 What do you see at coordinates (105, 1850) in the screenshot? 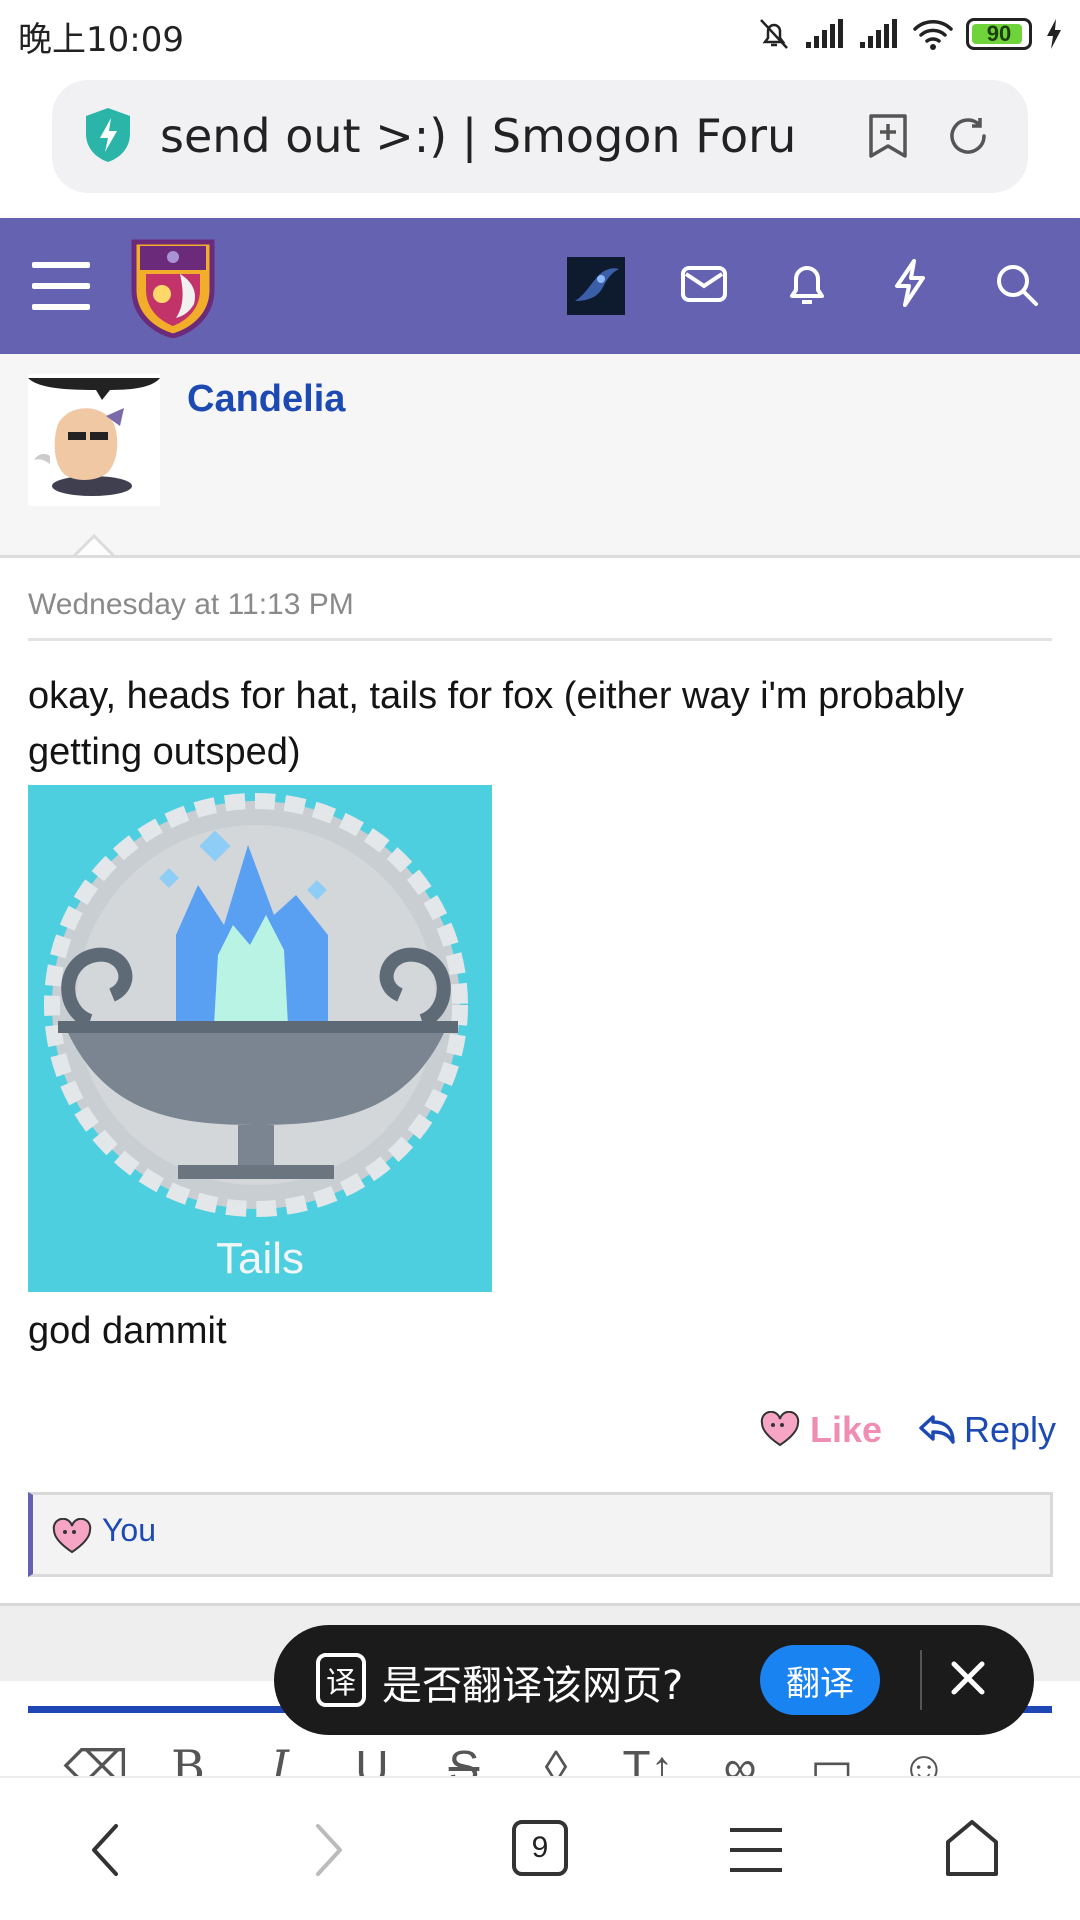
I see `back-icon` at bounding box center [105, 1850].